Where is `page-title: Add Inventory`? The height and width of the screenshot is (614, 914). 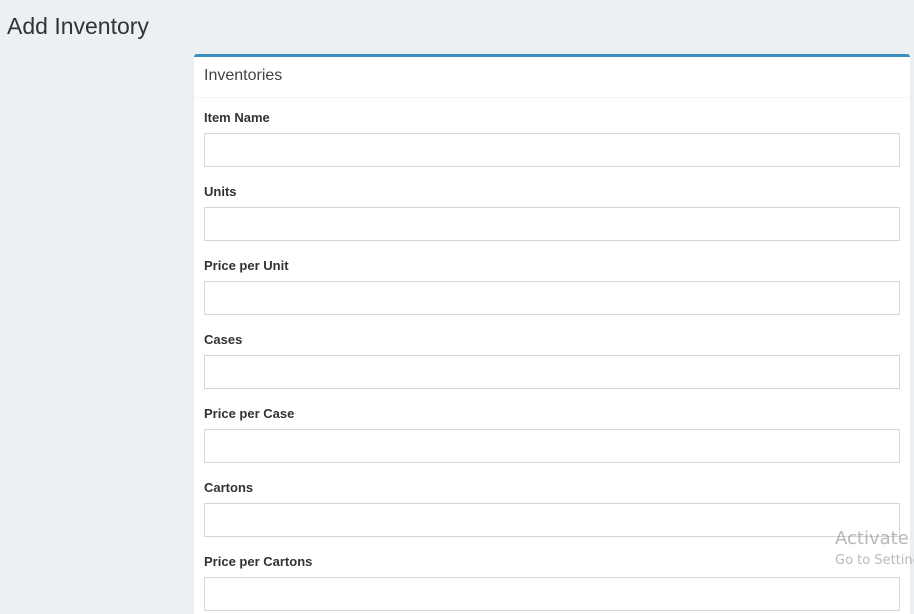 page-title: Add Inventory is located at coordinates (78, 26).